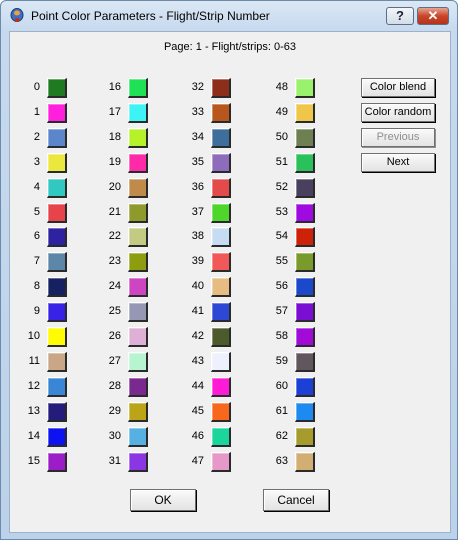  Describe the element at coordinates (398, 162) in the screenshot. I see `next-button: Next` at that location.